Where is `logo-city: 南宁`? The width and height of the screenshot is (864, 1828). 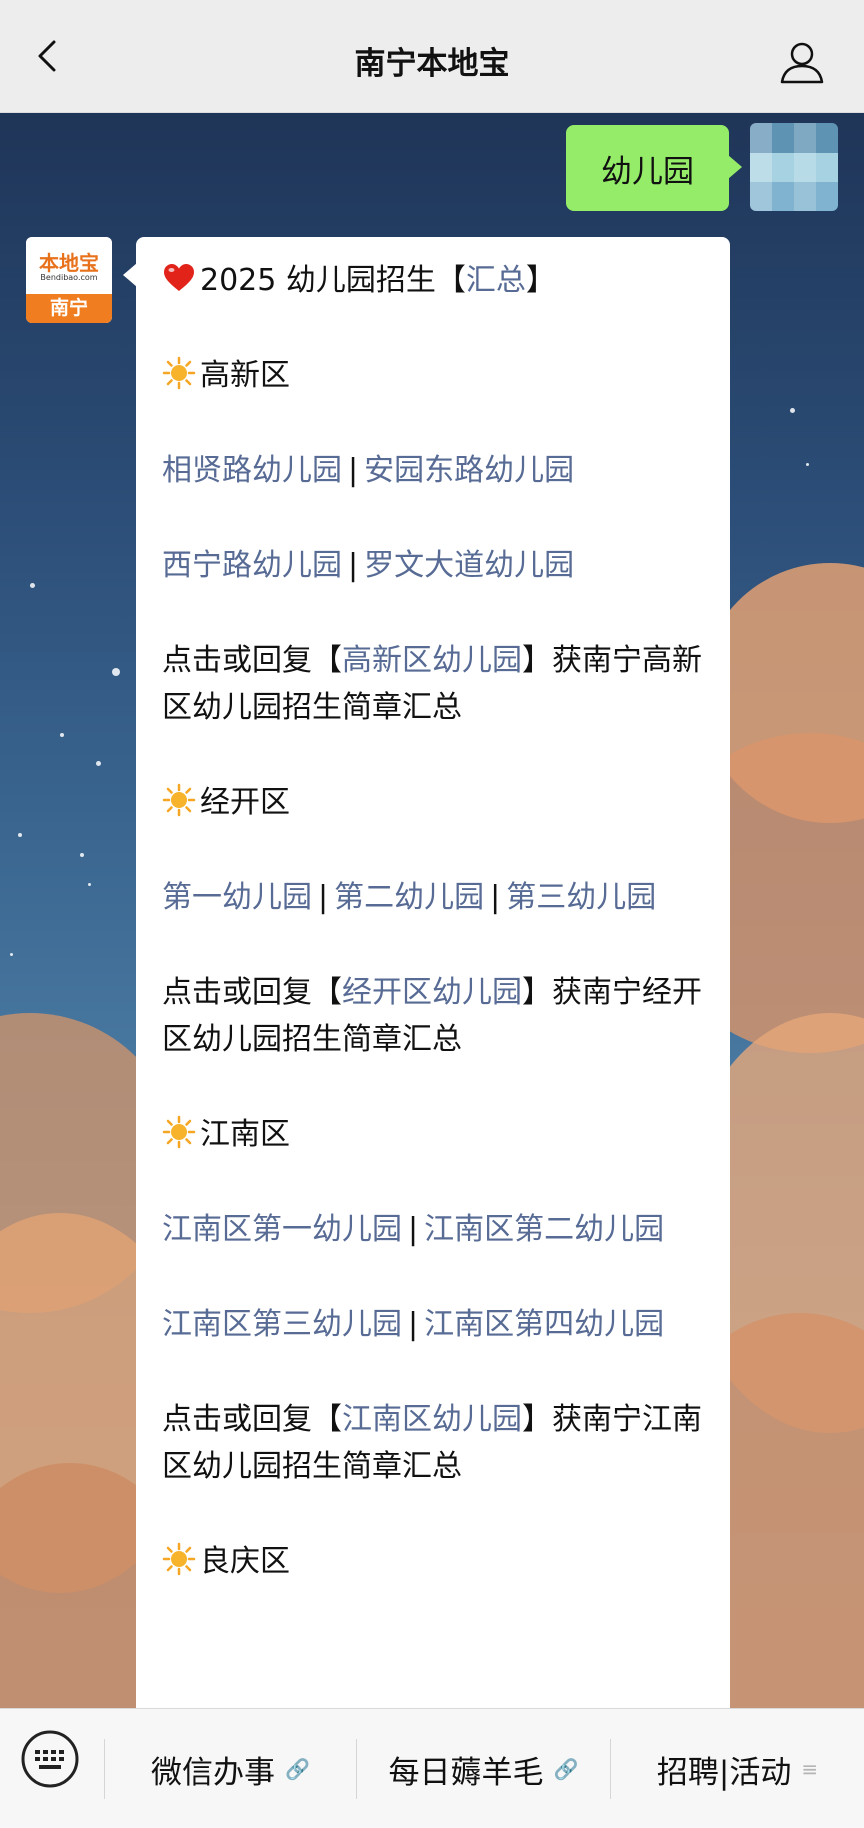
logo-city: 南宁 is located at coordinates (69, 308).